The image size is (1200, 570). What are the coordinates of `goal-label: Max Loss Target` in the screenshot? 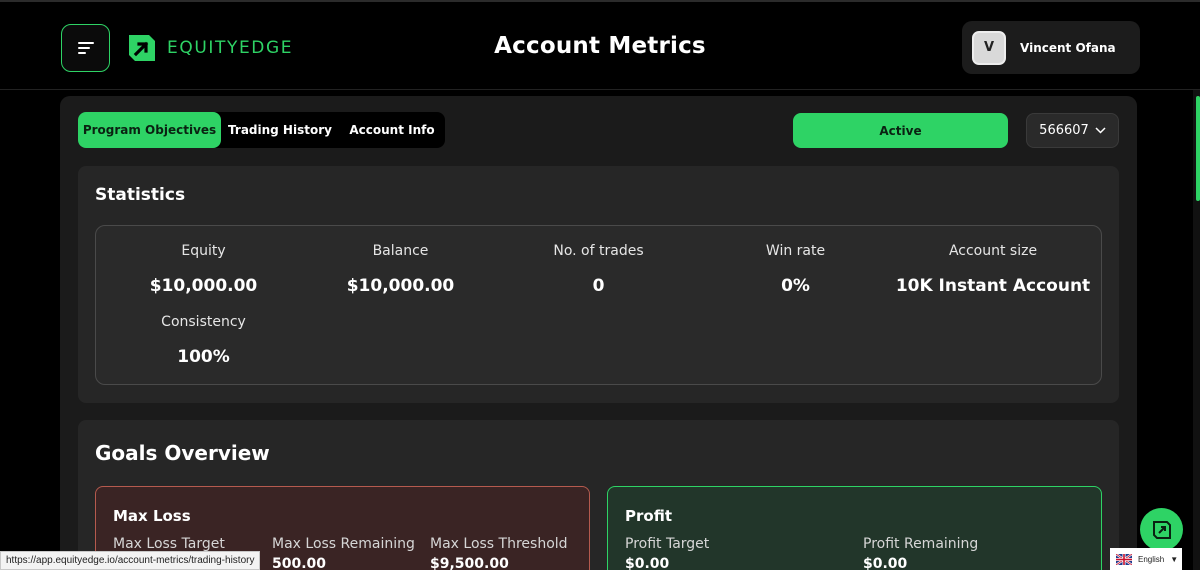 It's located at (169, 544).